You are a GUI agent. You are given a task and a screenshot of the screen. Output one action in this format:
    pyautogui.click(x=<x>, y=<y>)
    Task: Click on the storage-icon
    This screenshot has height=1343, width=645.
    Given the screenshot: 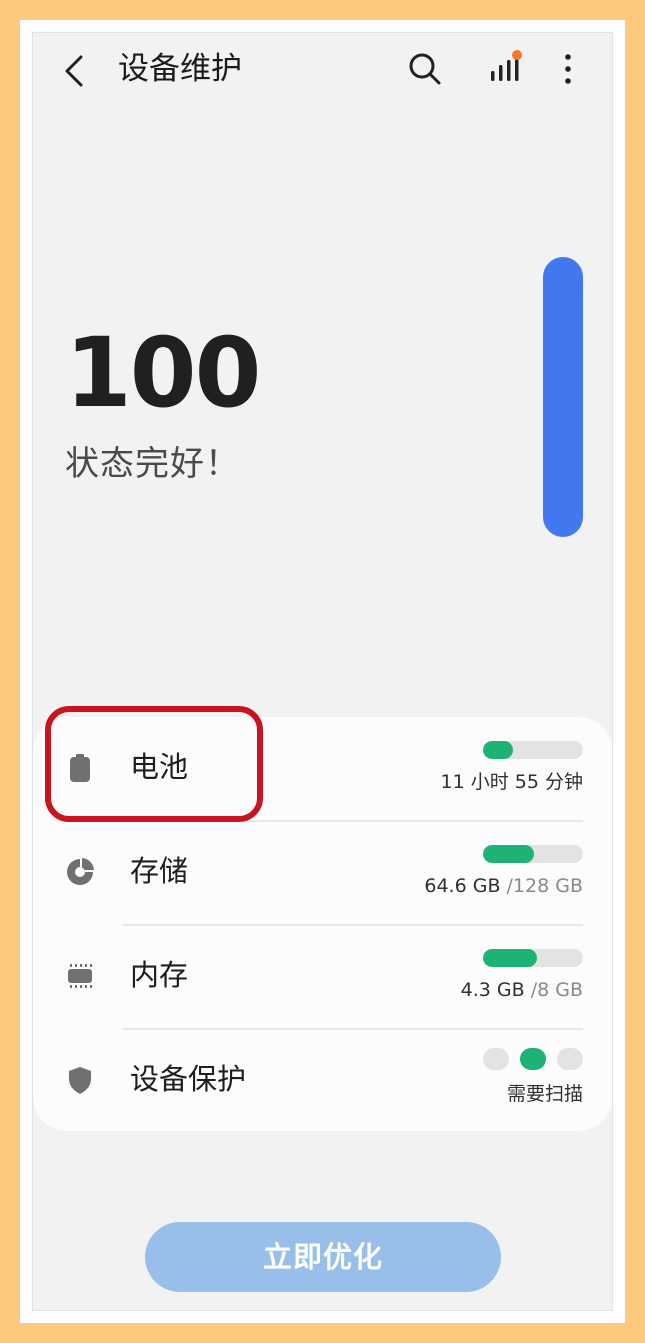 What is the action you would take?
    pyautogui.click(x=80, y=872)
    